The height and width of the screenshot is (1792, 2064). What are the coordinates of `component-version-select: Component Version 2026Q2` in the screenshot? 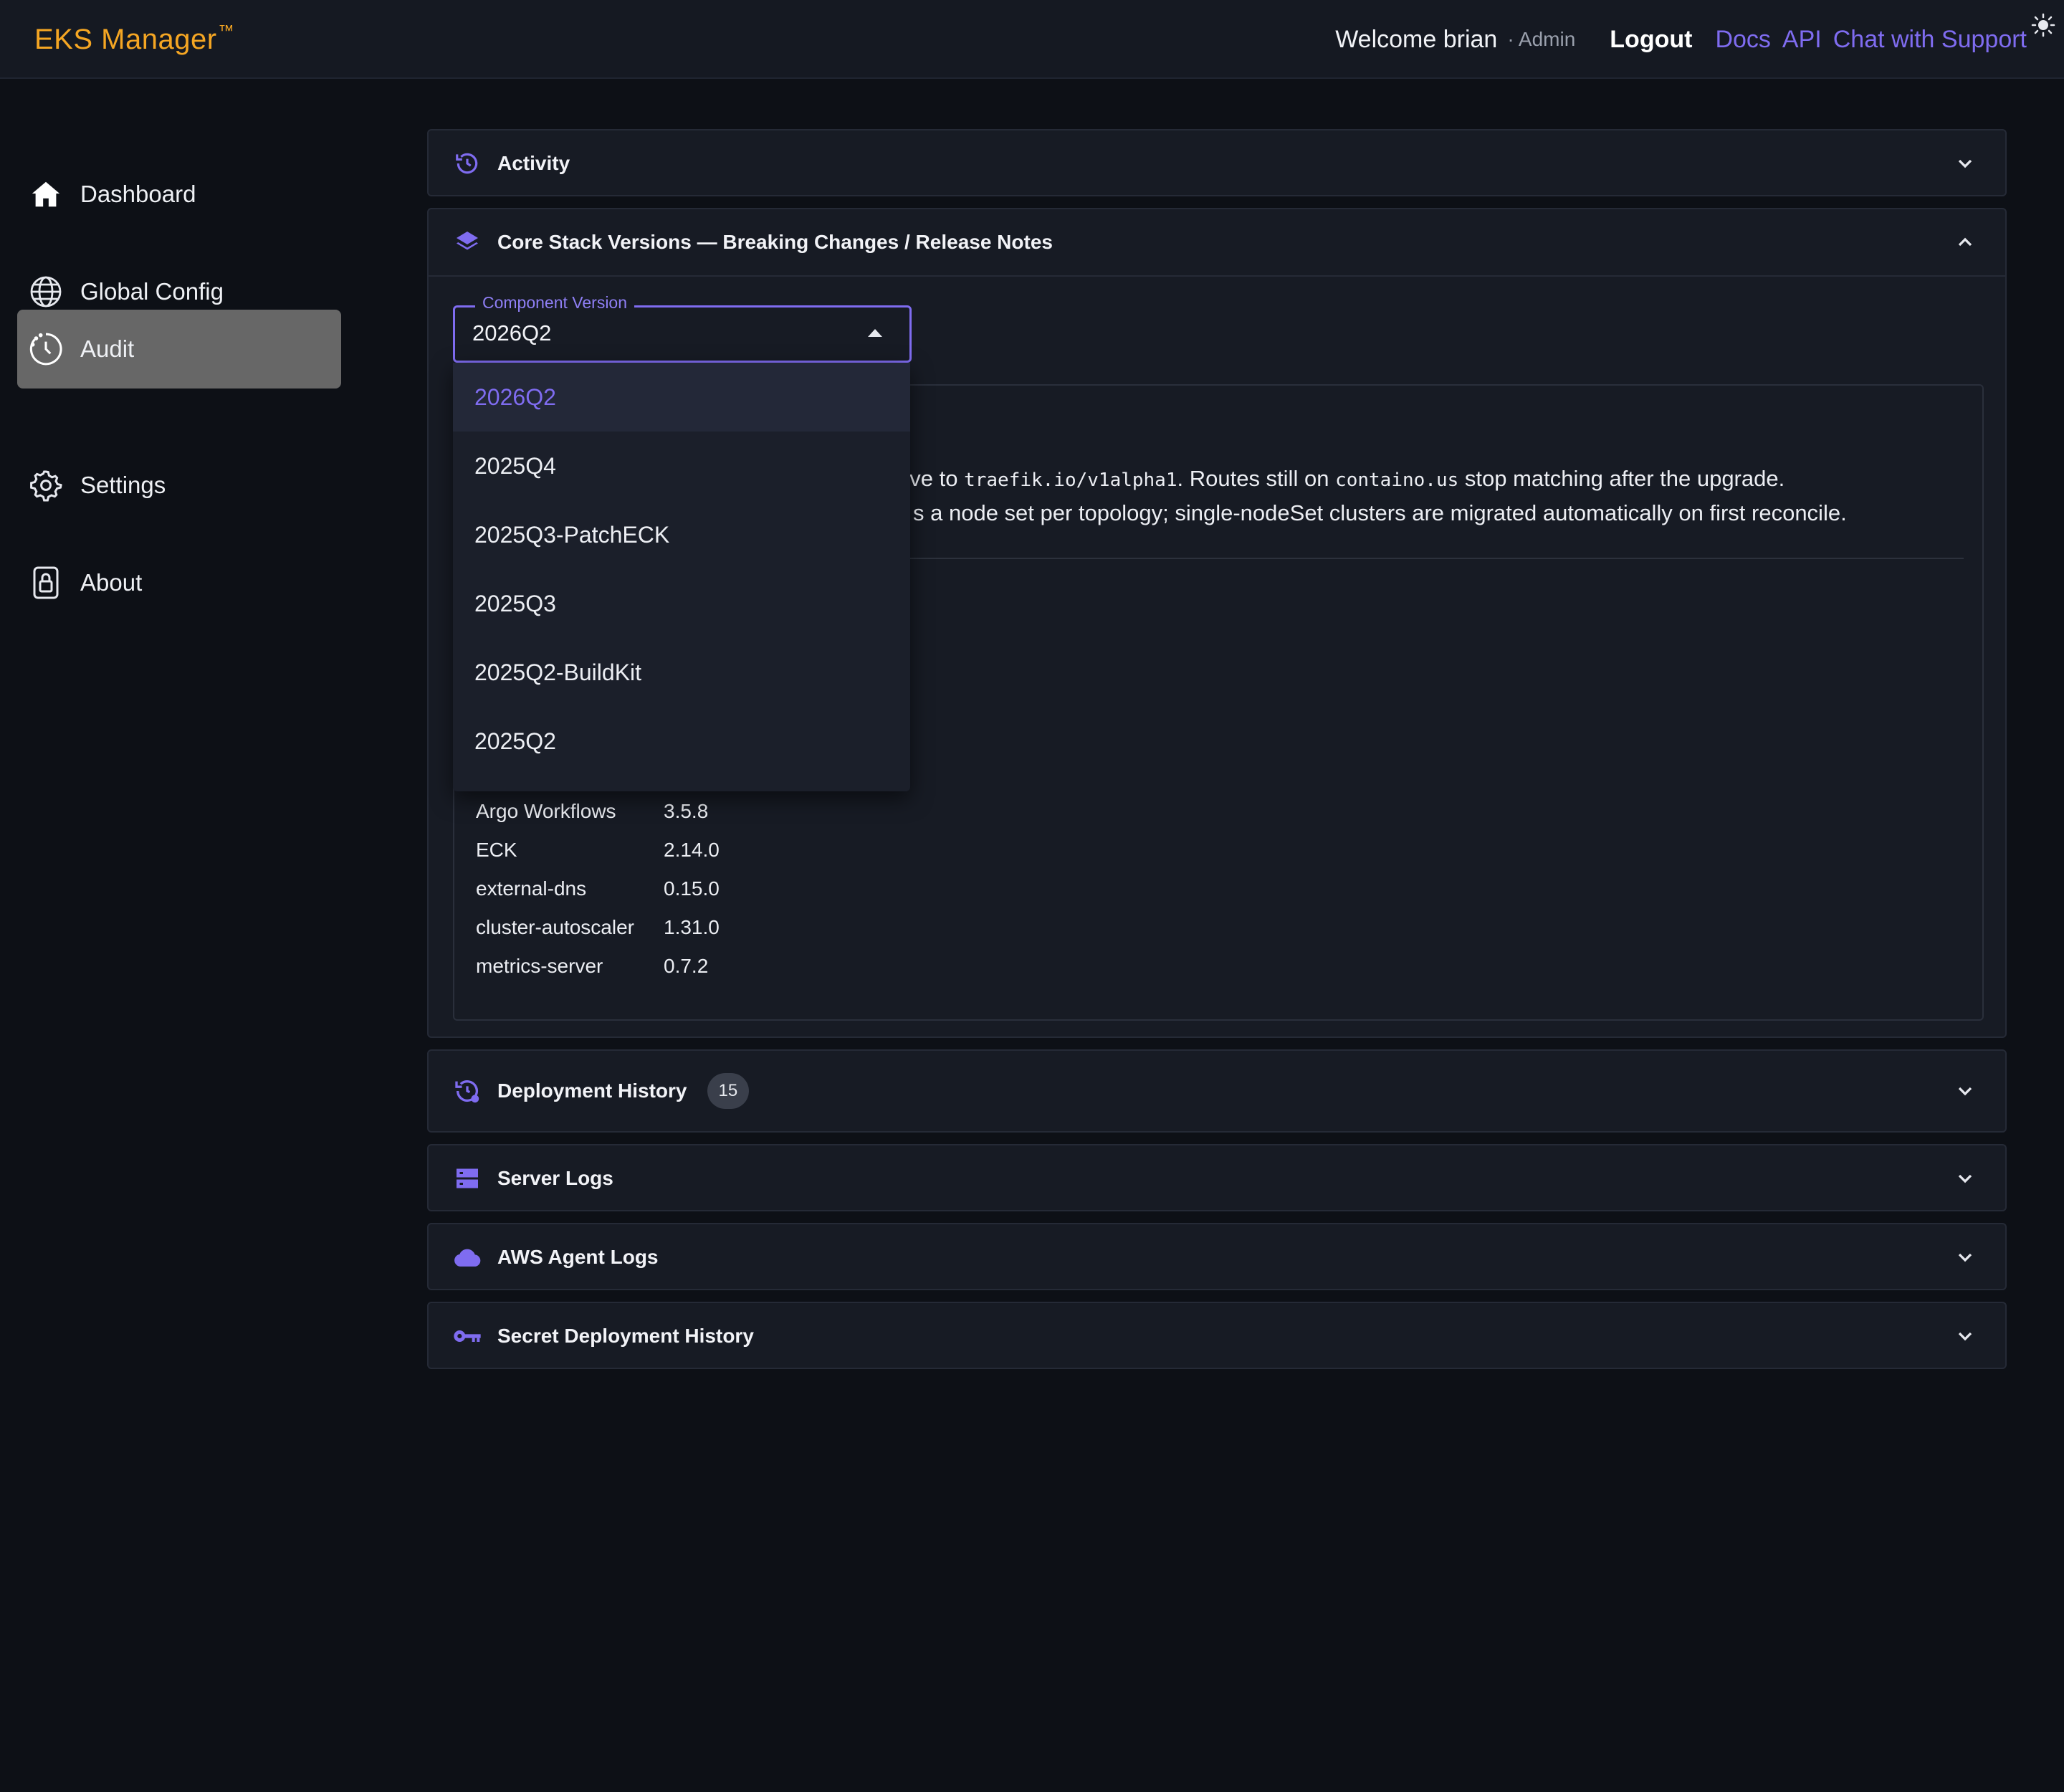 It's located at (682, 328).